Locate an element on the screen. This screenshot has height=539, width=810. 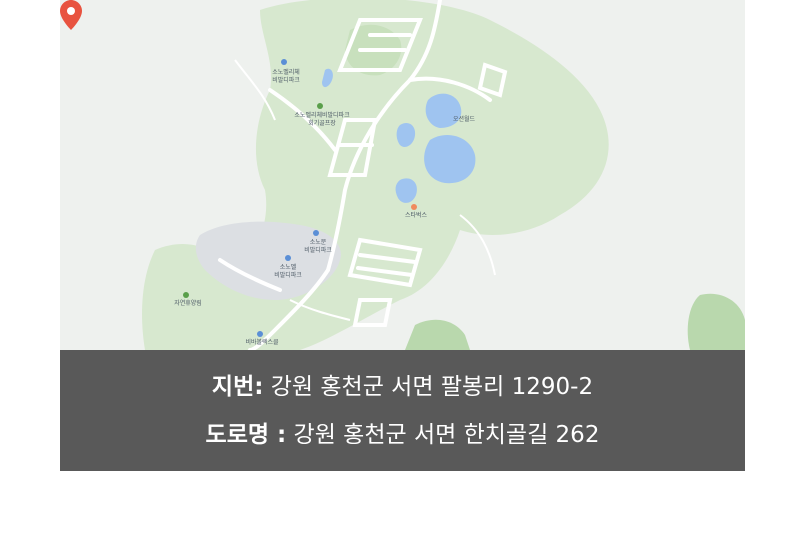
label-vivaldi-park: 소노벨리체 비발디파크 is located at coordinates (286, 77).